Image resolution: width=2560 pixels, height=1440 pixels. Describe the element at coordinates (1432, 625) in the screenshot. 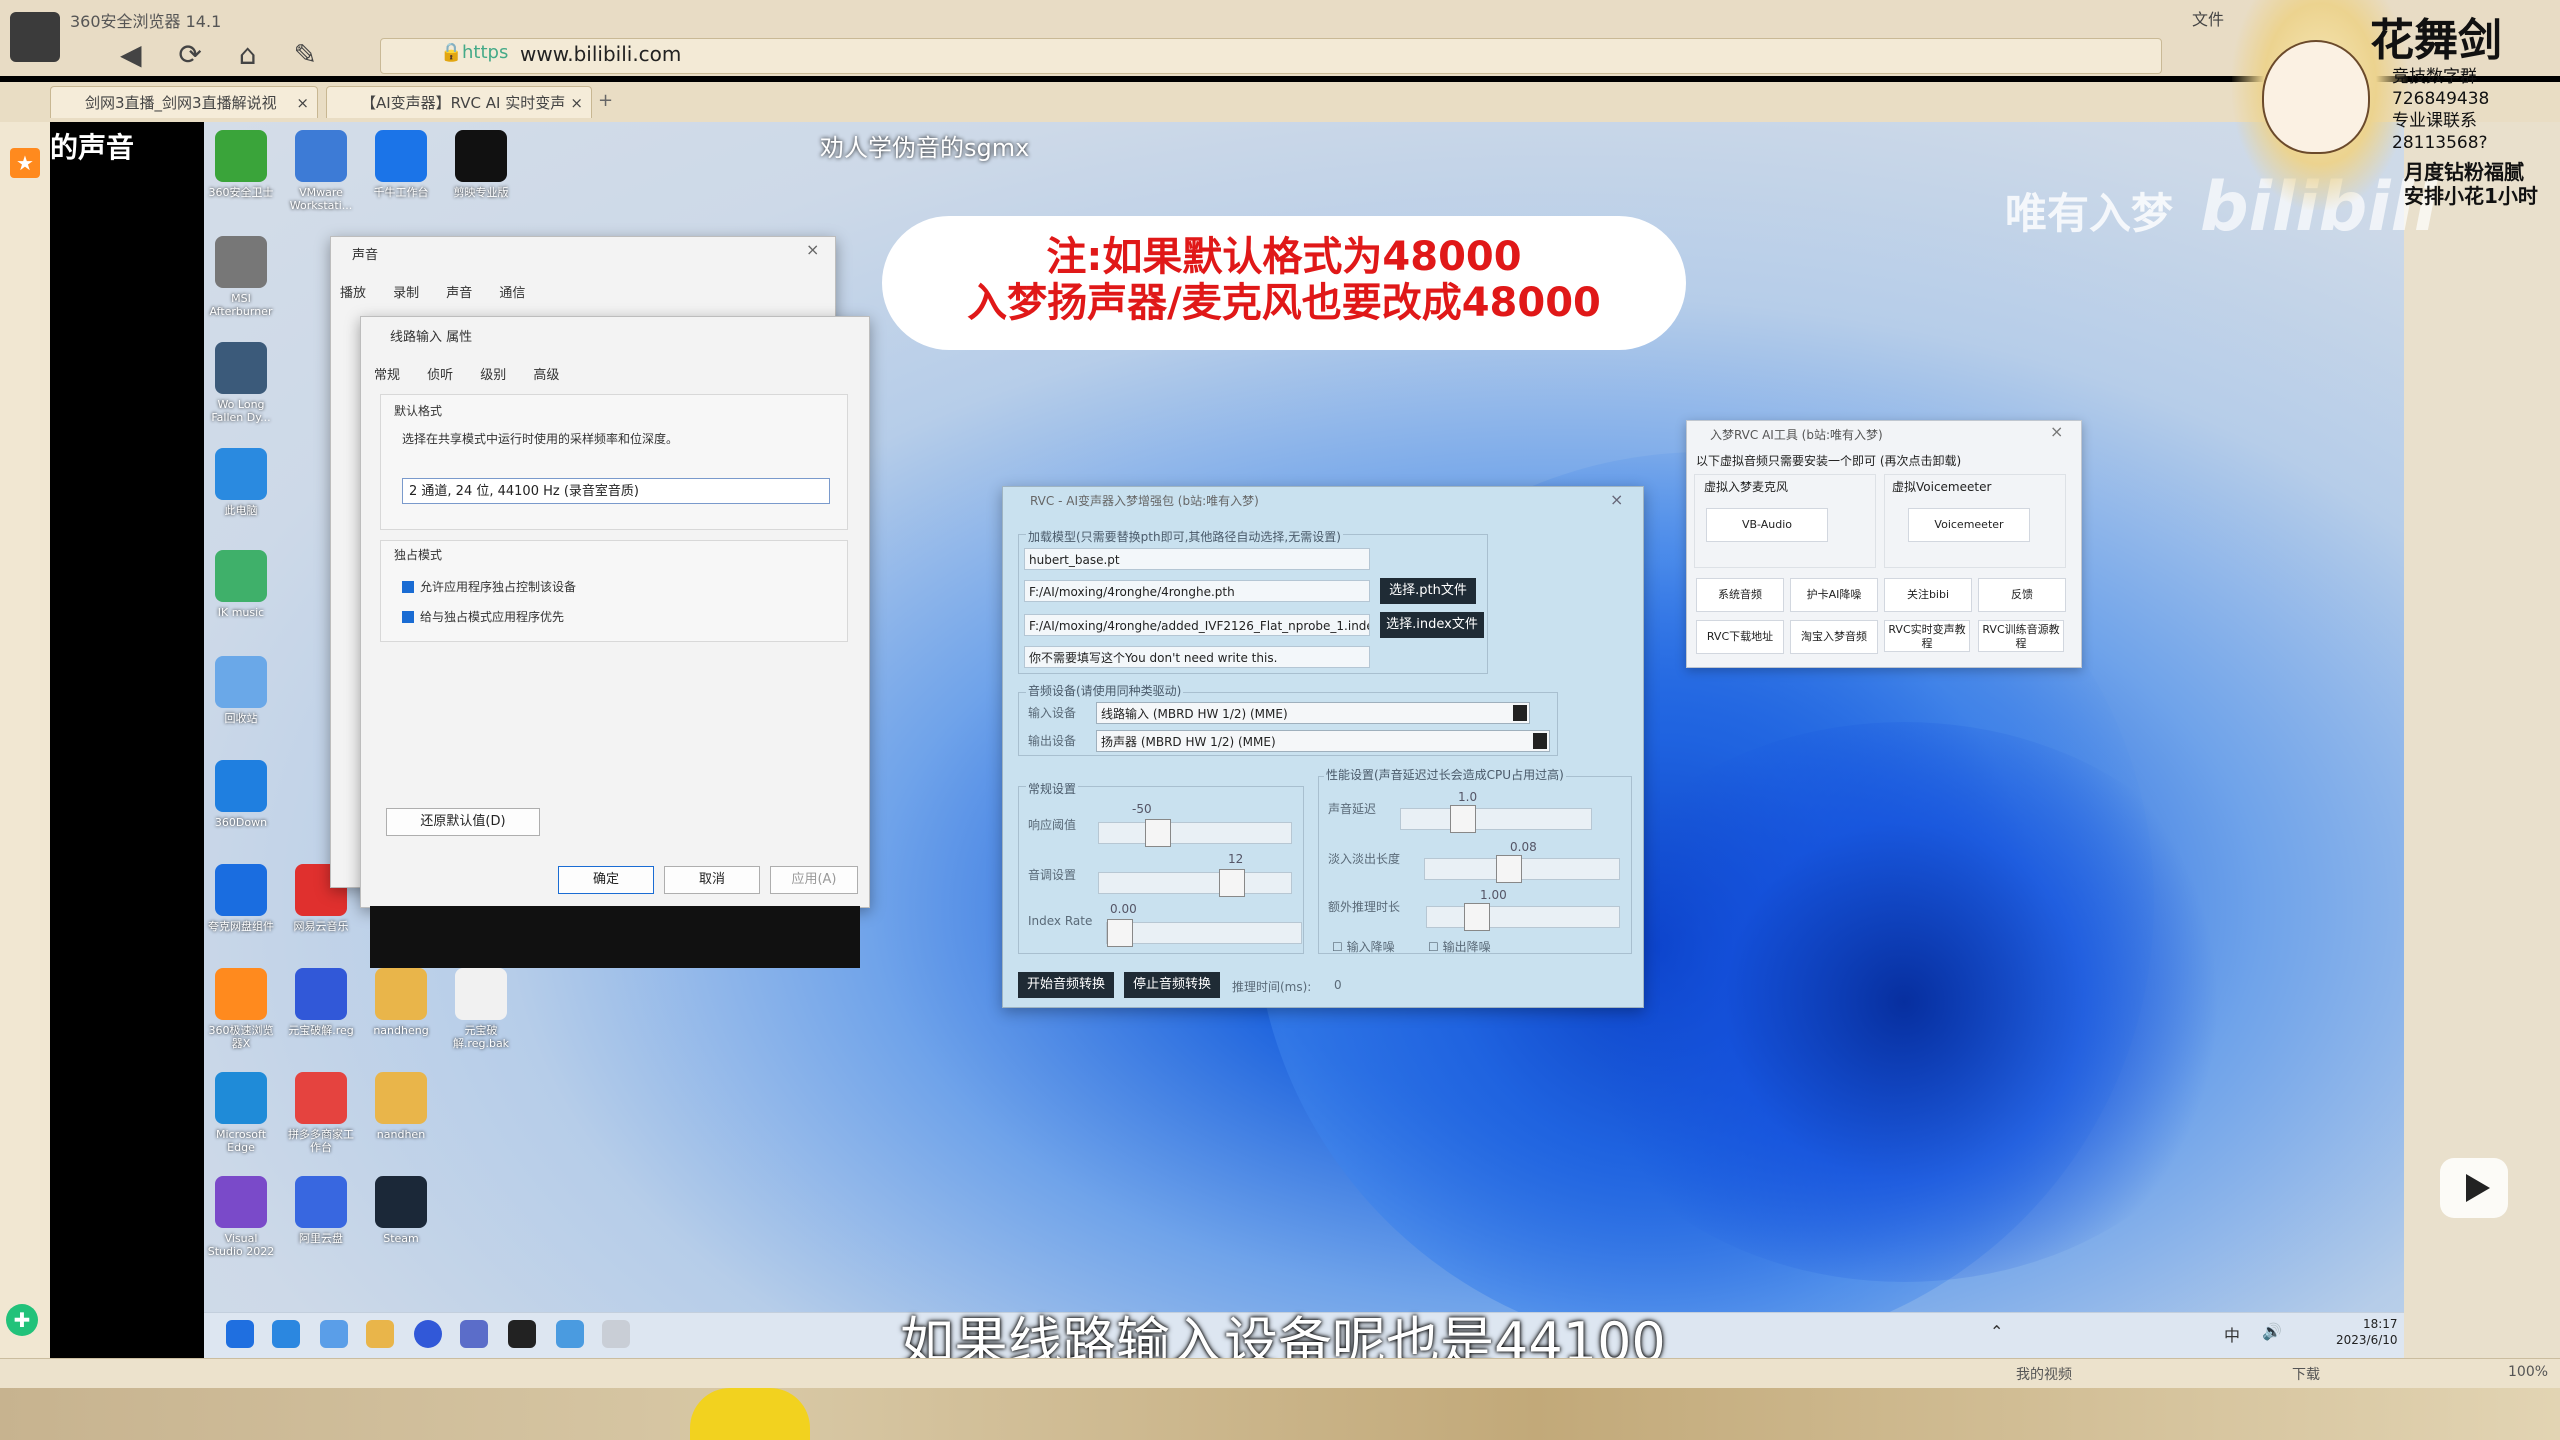

I see `select-index-button: 选择.index文件` at that location.